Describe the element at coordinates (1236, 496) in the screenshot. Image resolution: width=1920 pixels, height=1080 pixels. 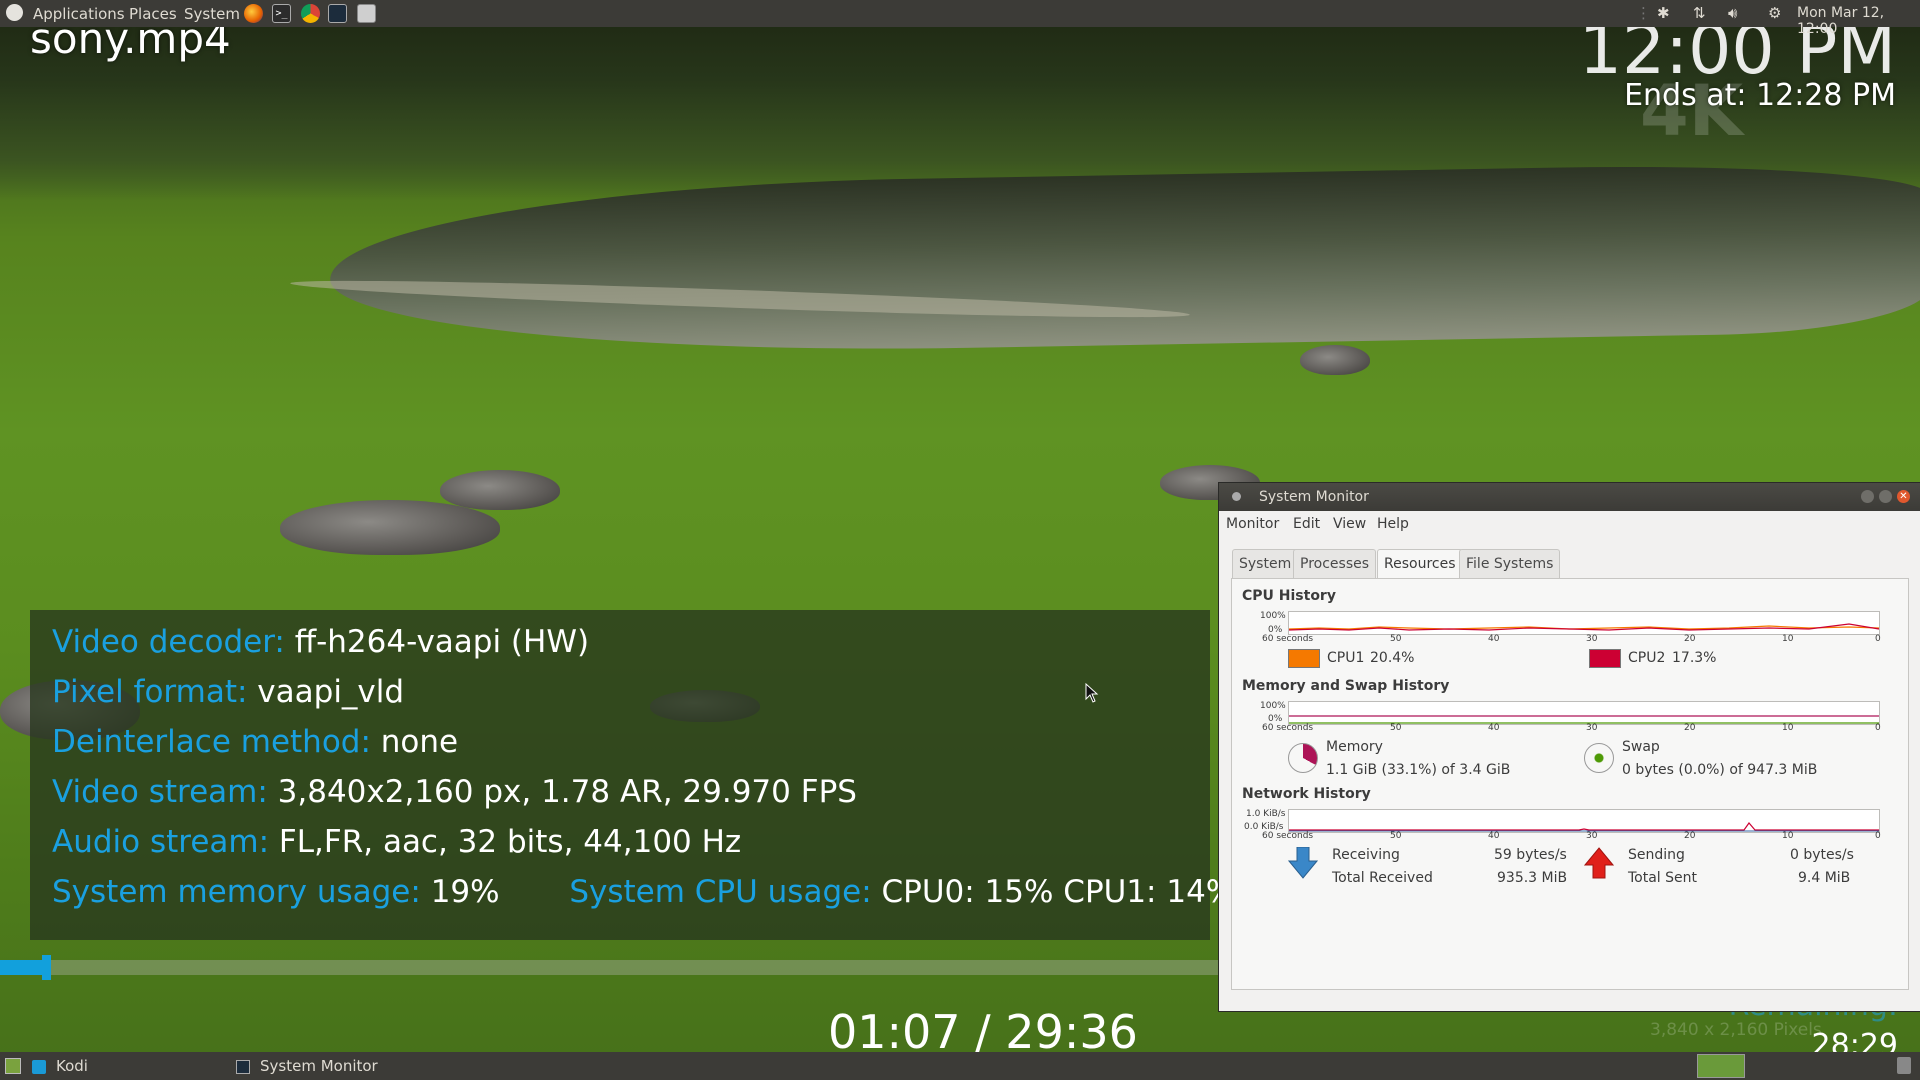
I see `window-menu-icon` at that location.